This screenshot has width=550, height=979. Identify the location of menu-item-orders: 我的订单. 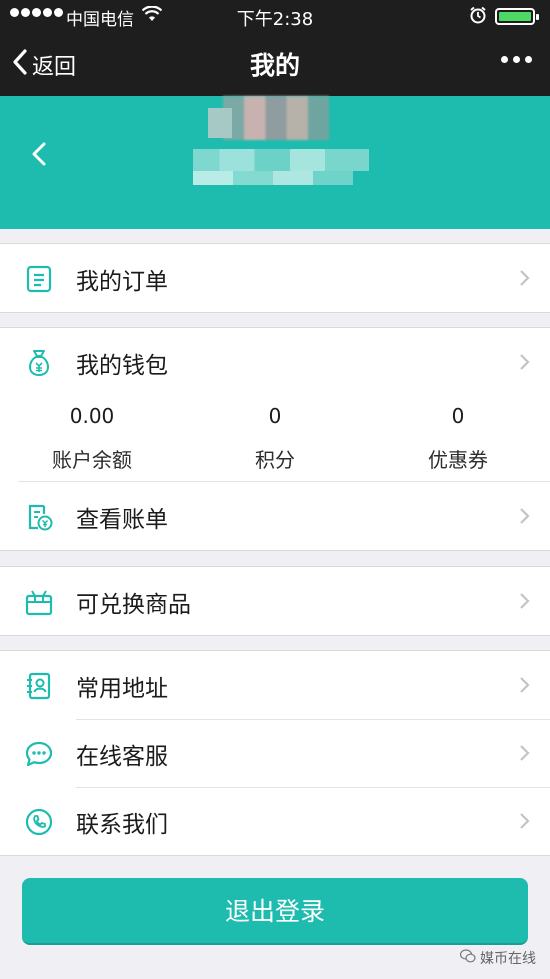
(275, 278).